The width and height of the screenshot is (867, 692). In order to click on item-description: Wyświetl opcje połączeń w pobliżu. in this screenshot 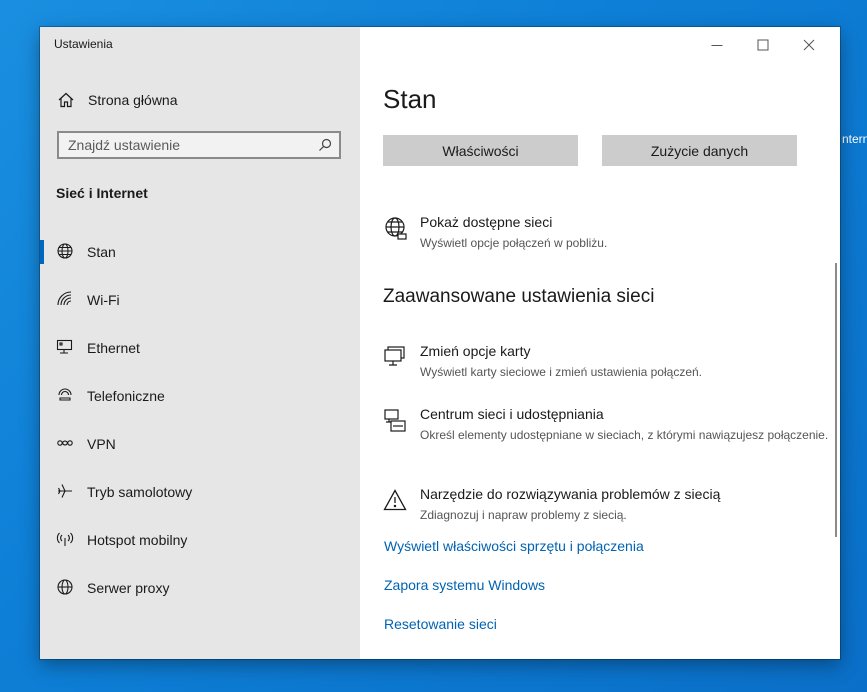, I will do `click(514, 243)`.